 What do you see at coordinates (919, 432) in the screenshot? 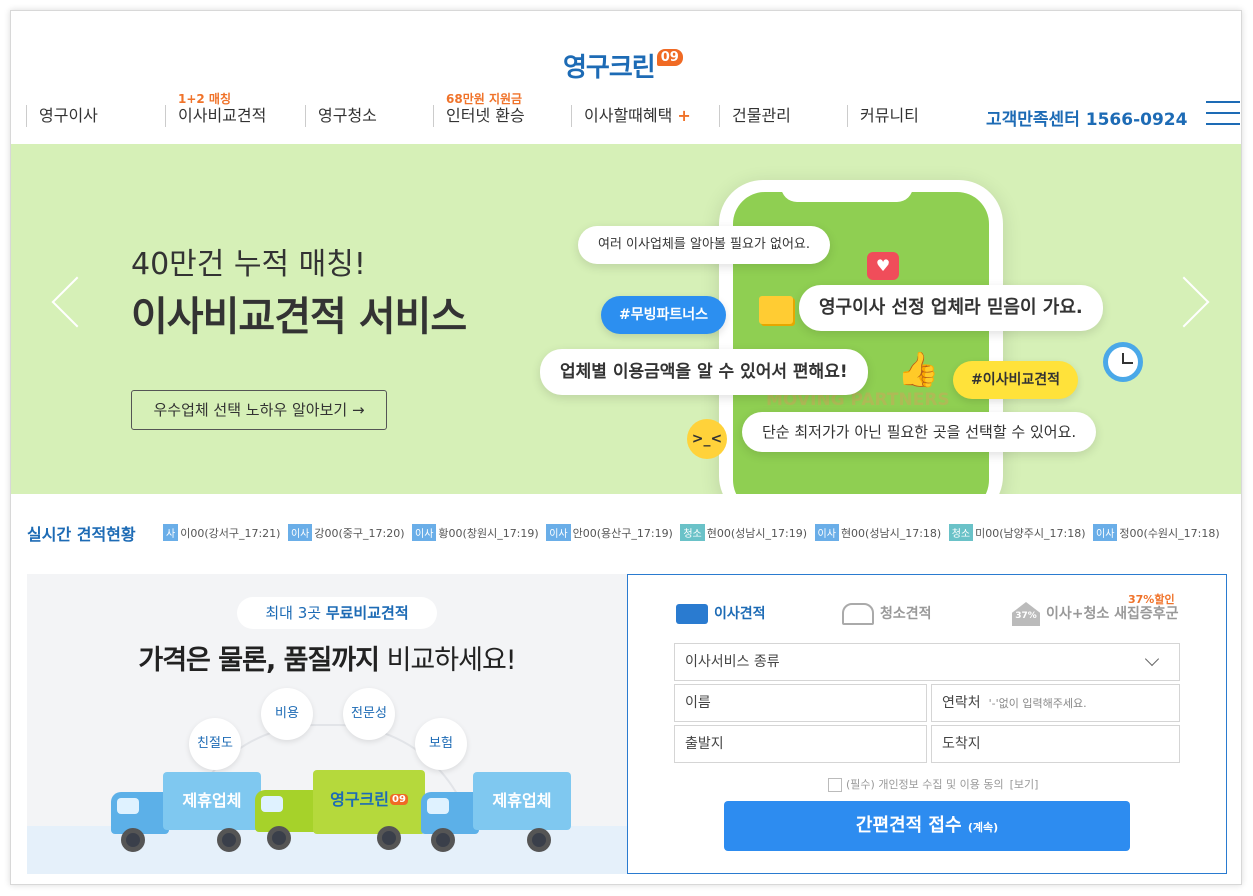
I see `review-bubble: 단순 최저가가 아닌 필요한 곳을 선택할 수 있어요.` at bounding box center [919, 432].